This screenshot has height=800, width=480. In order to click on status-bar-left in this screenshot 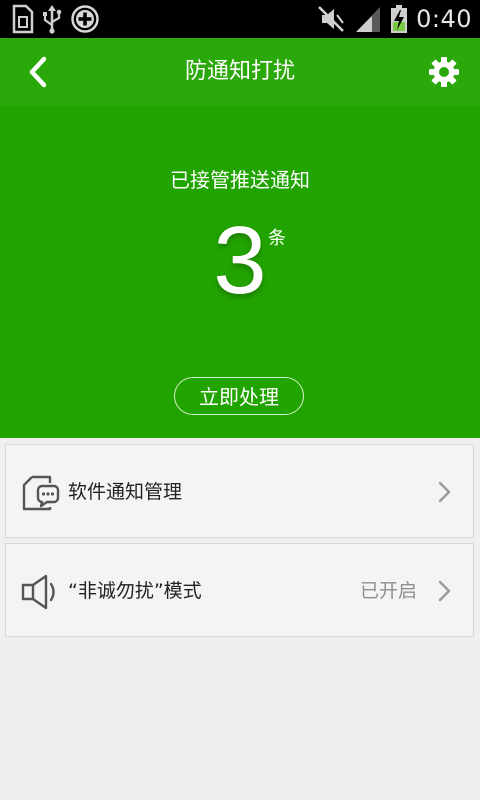, I will do `click(55, 19)`.